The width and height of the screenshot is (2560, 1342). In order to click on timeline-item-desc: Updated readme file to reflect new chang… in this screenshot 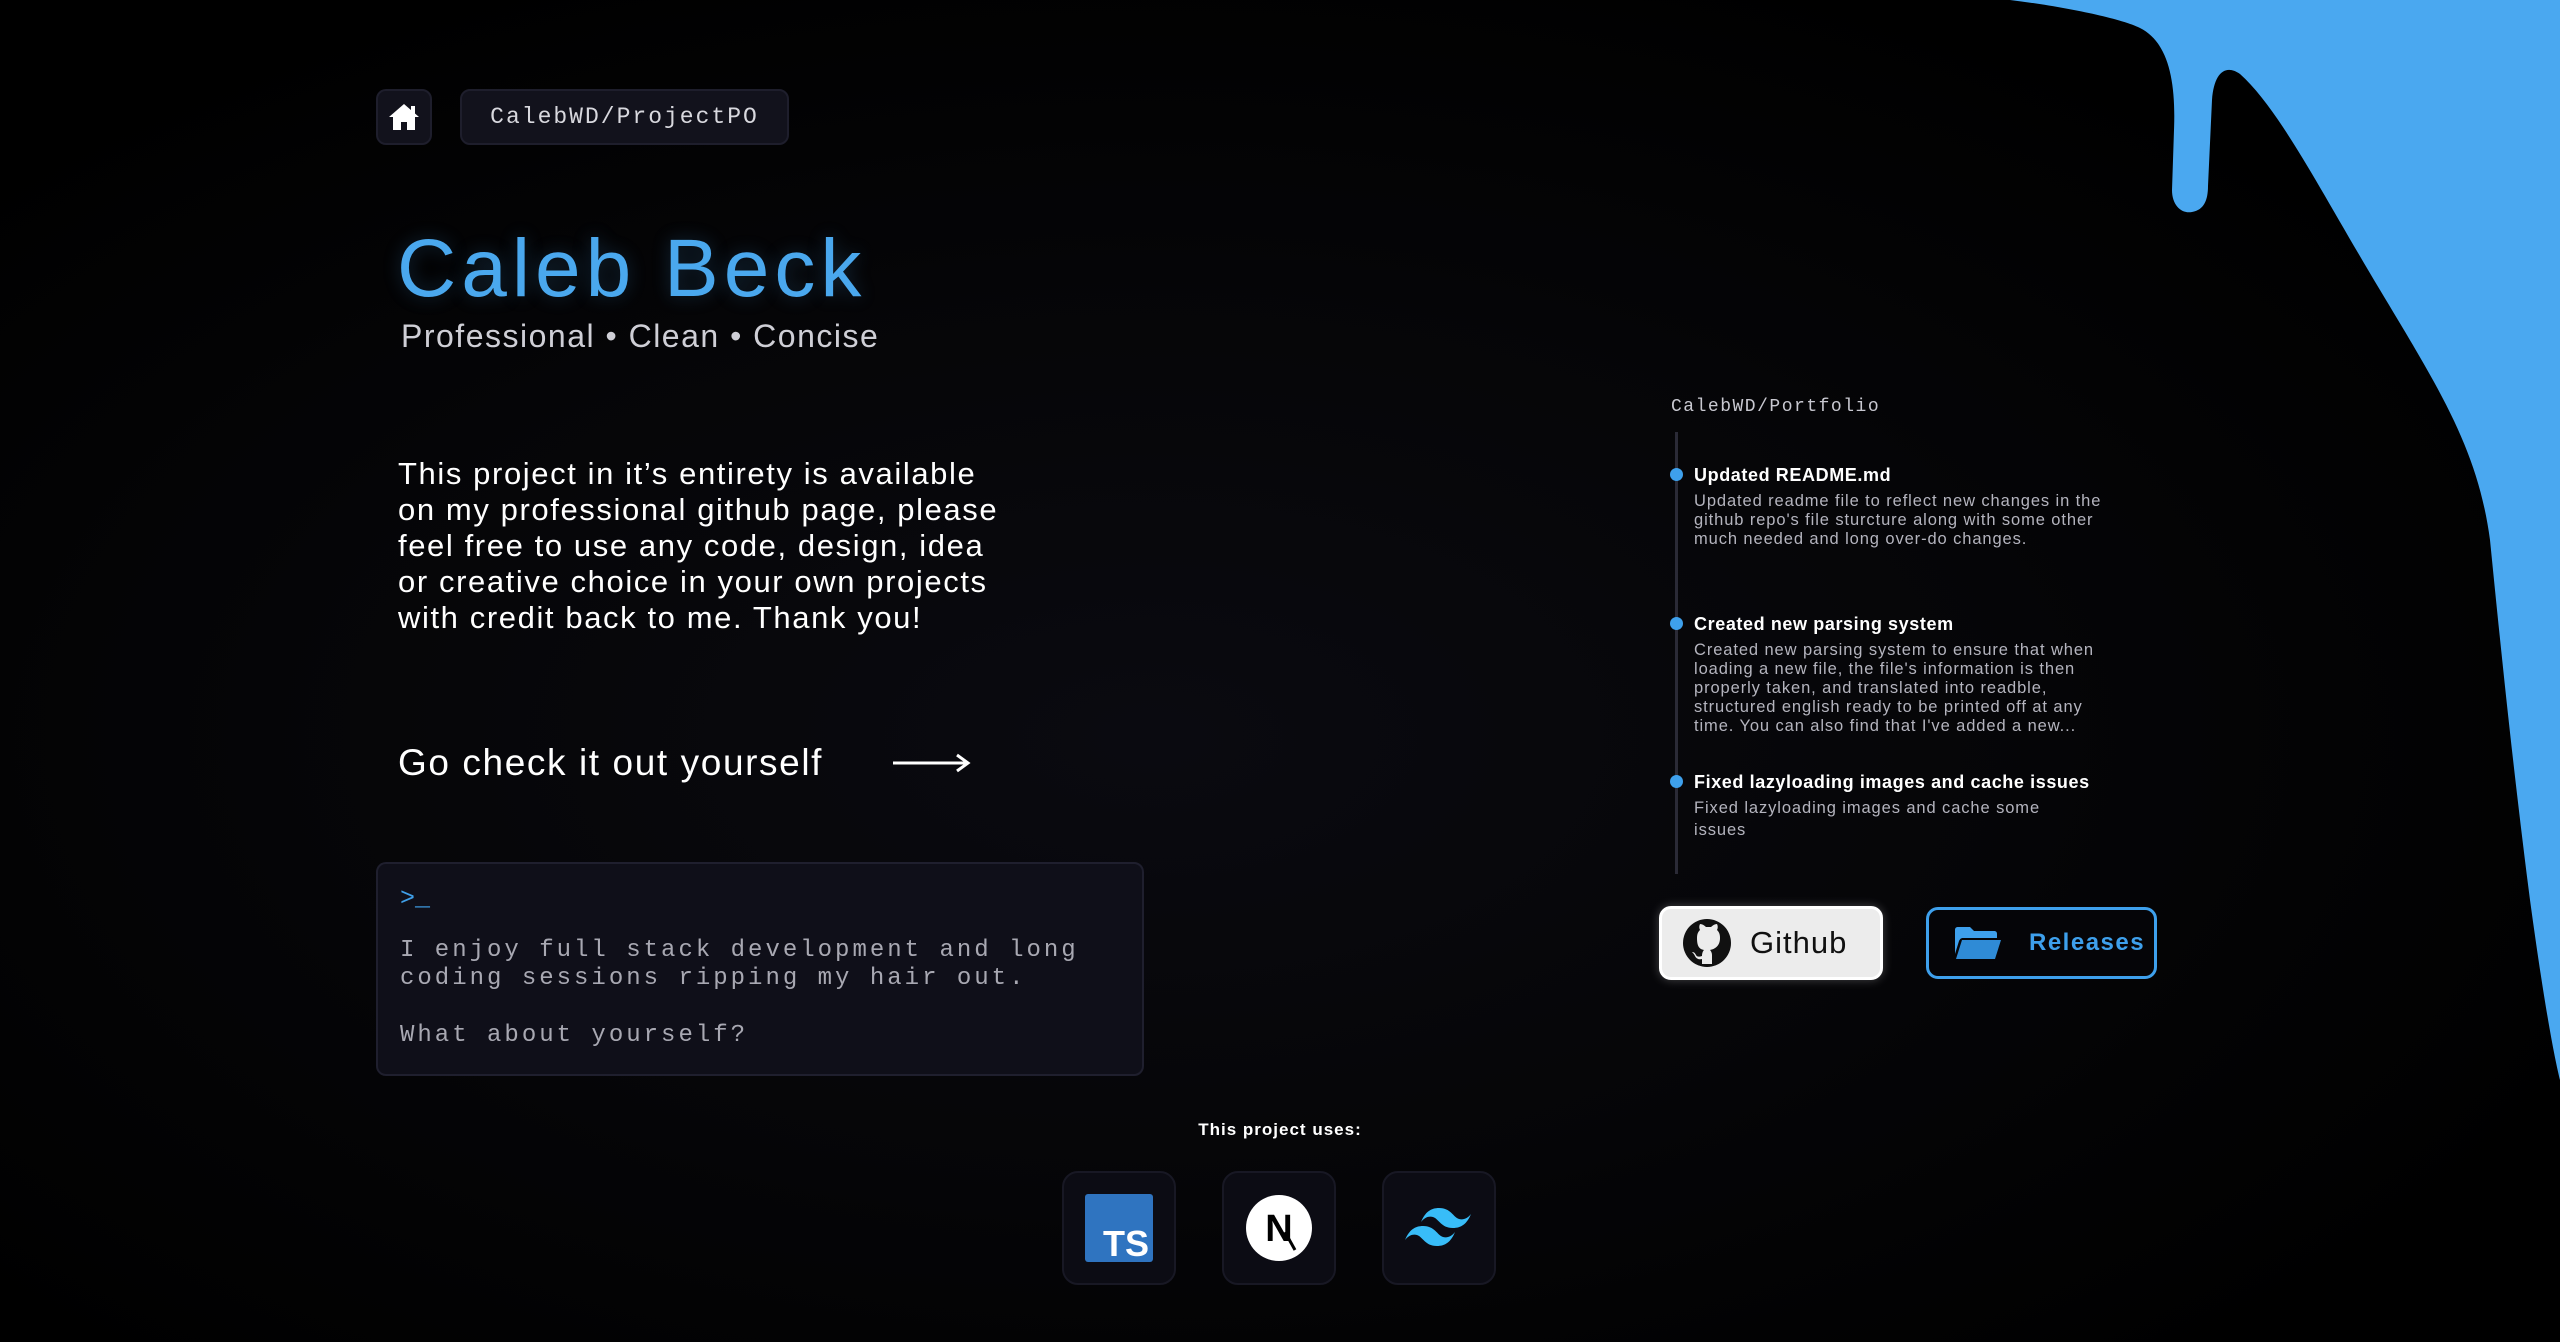, I will do `click(1914, 520)`.